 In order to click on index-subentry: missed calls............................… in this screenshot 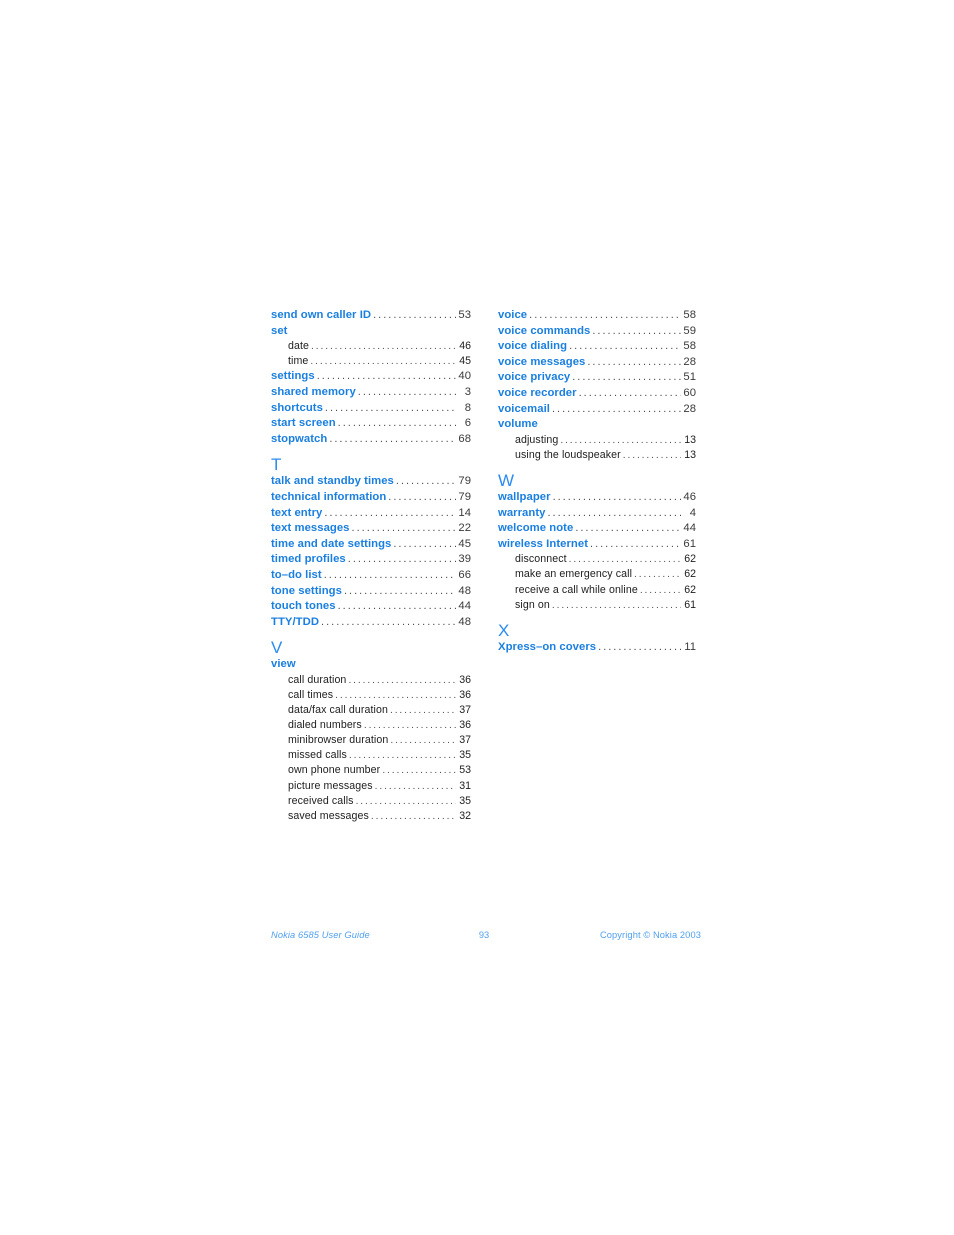, I will do `click(371, 755)`.